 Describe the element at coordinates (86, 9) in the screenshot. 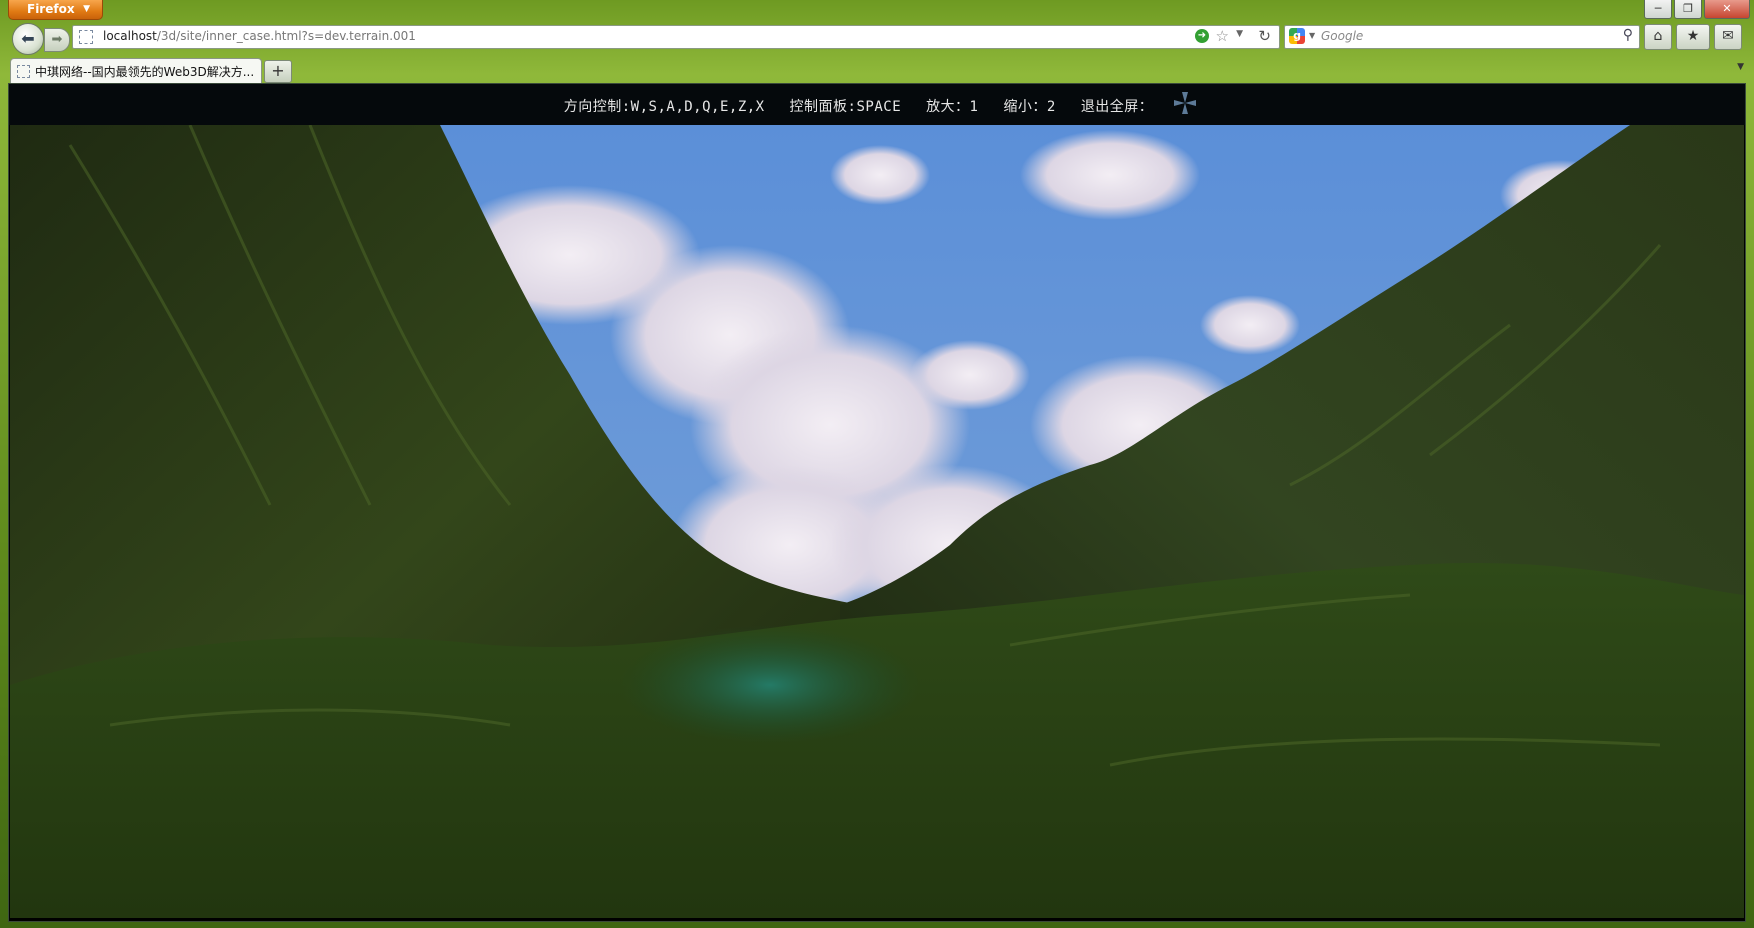

I see `chevron-down-icon: ▼` at that location.